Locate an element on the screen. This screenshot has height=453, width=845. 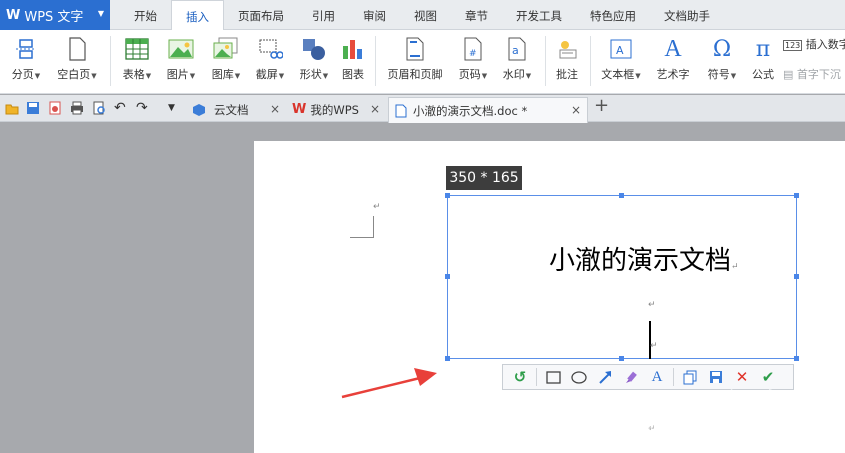
baidu-watermark-brand: Baidu经验 is located at coordinates (714, 403).